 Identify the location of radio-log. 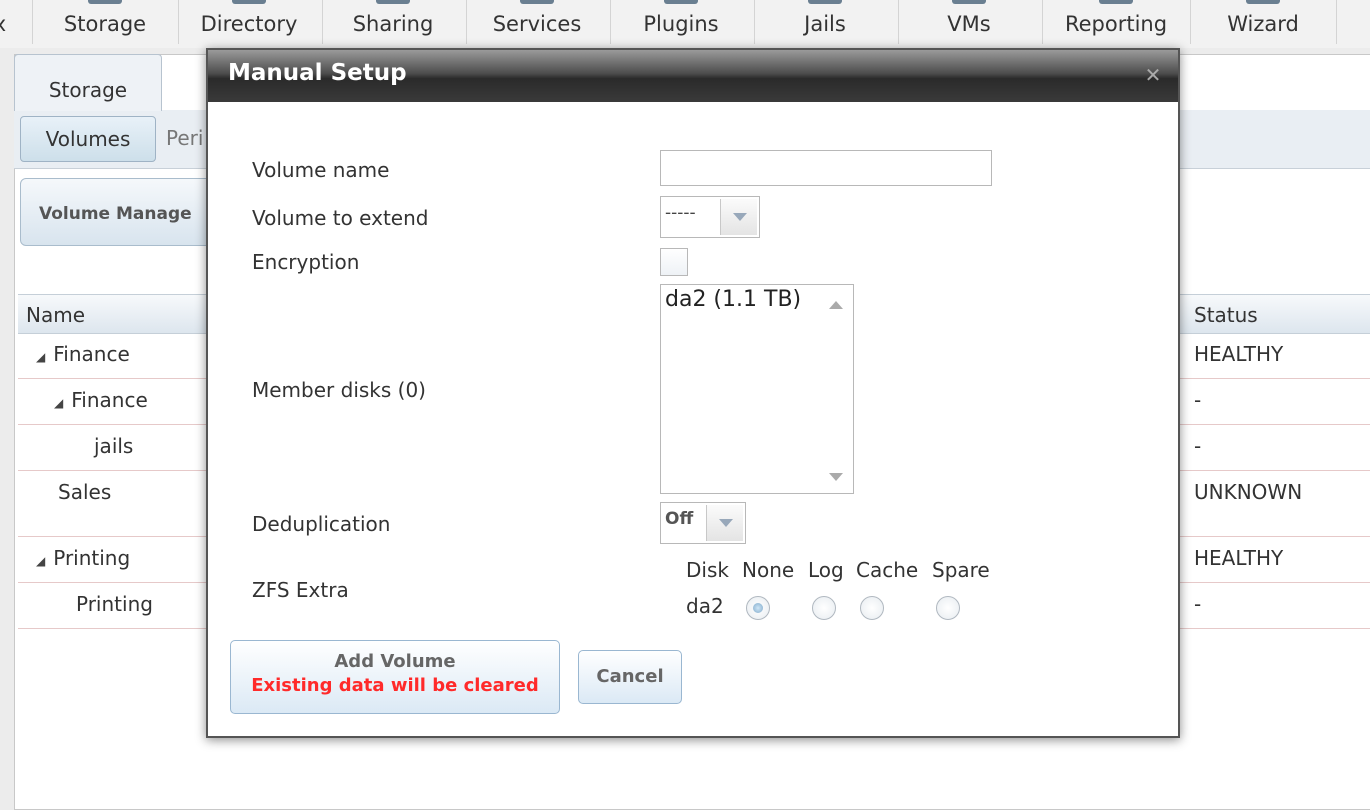
(824, 608).